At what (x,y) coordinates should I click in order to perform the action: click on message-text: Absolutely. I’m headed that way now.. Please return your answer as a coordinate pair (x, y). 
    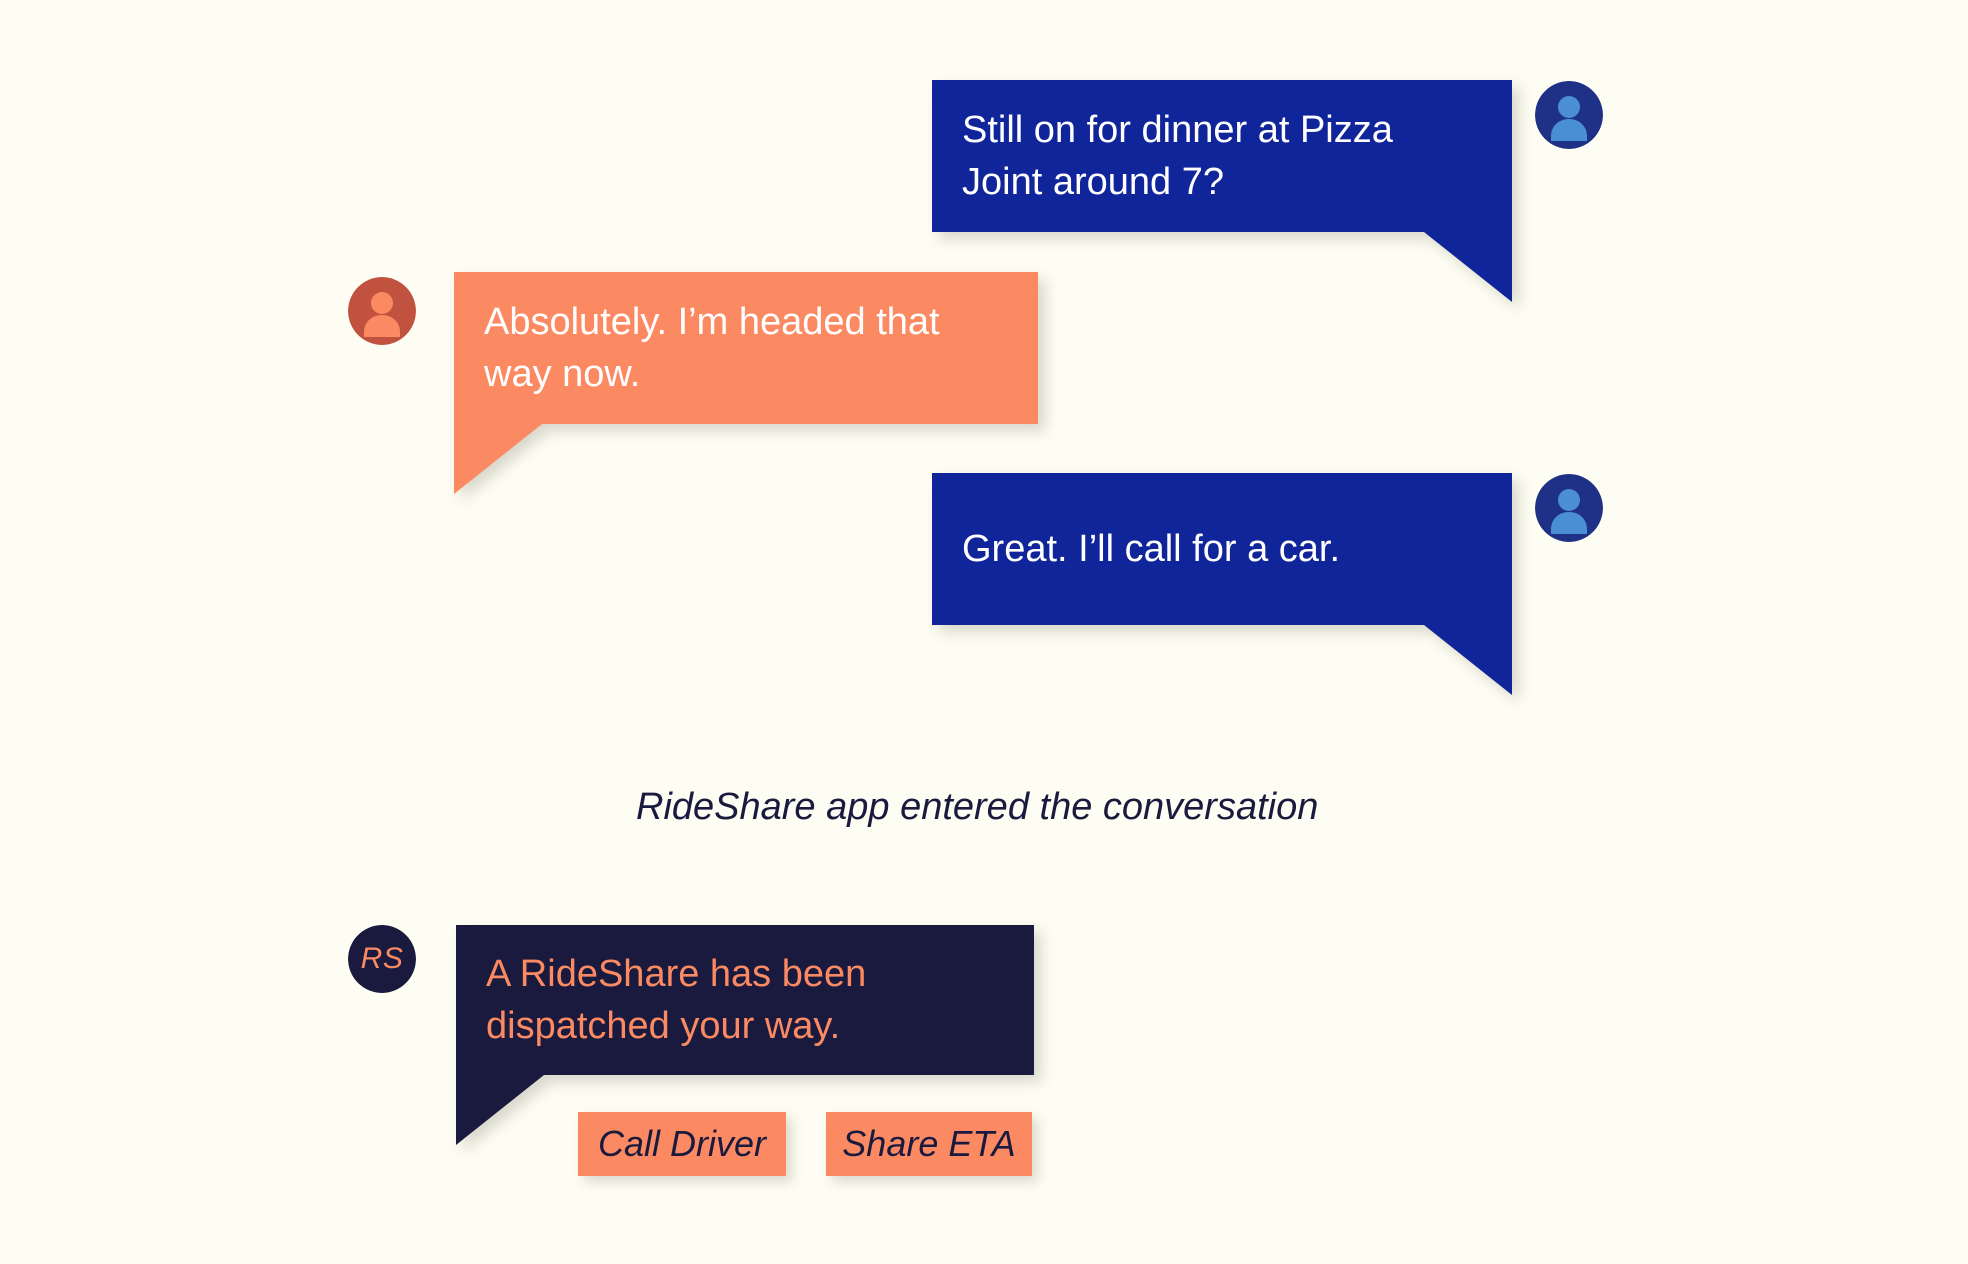
    Looking at the image, I should click on (712, 347).